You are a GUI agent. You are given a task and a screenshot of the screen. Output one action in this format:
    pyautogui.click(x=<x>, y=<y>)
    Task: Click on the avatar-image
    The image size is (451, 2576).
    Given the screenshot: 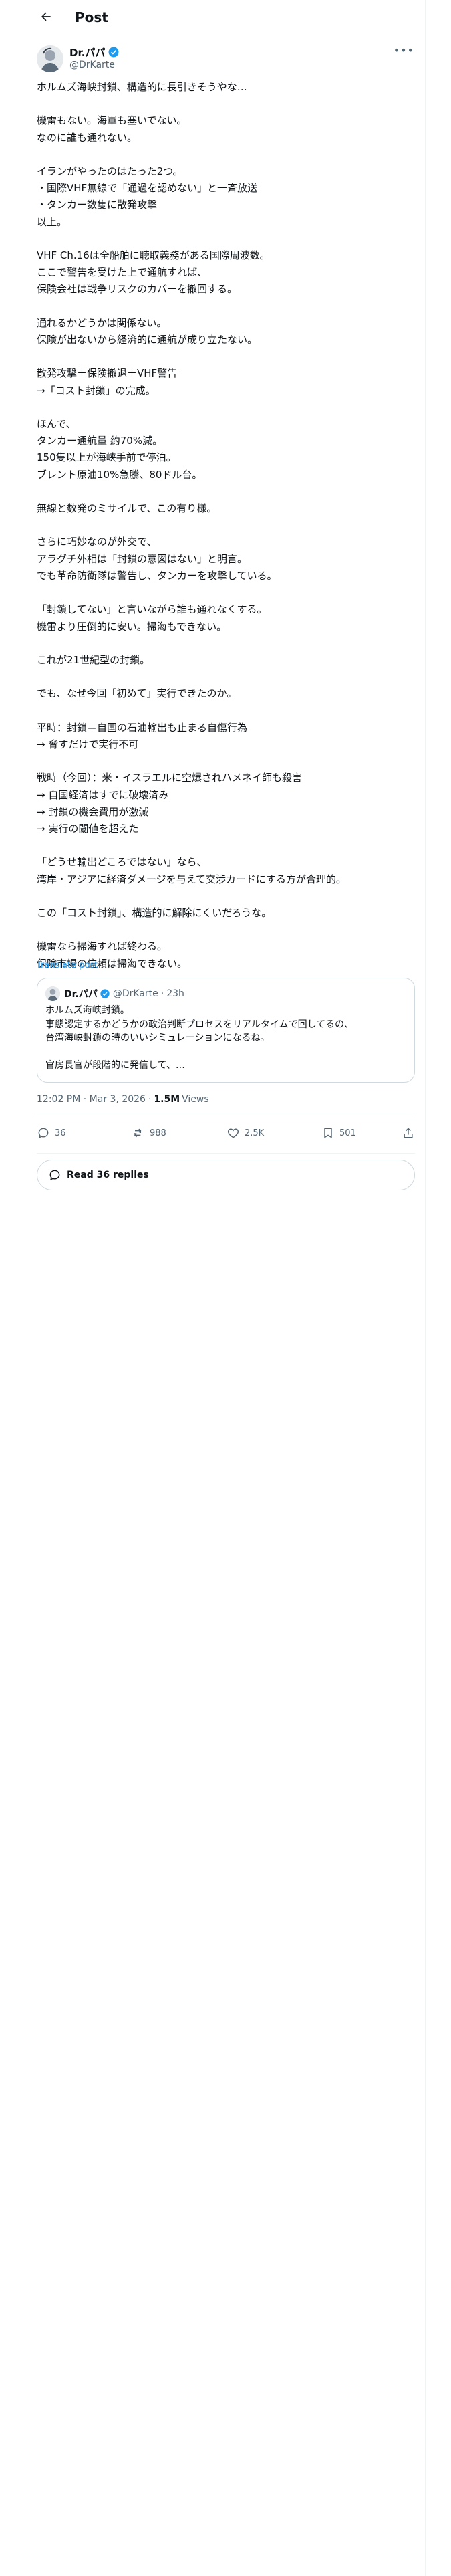 What is the action you would take?
    pyautogui.click(x=50, y=59)
    